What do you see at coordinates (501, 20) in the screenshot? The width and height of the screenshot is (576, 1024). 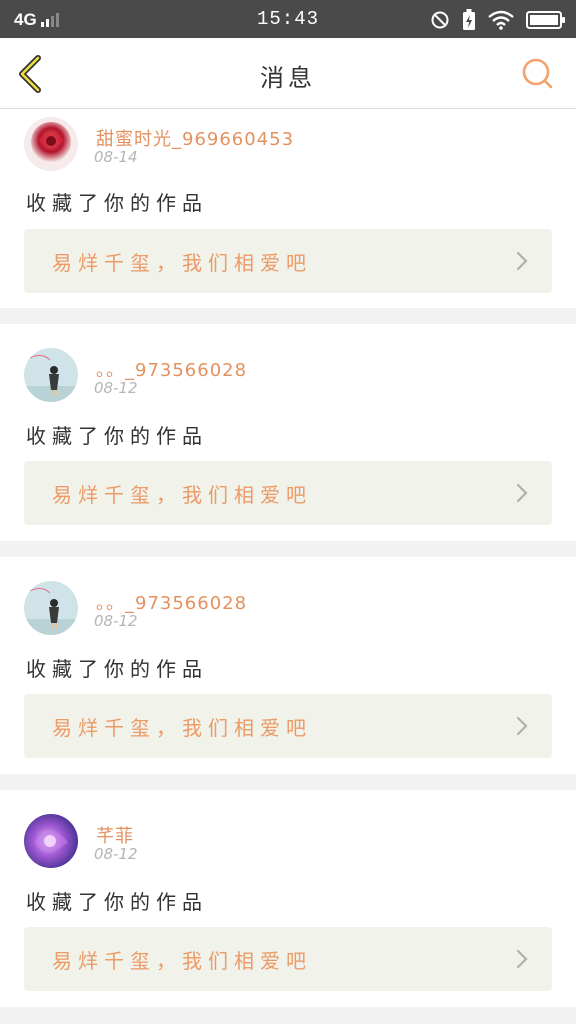 I see `wifi-icon` at bounding box center [501, 20].